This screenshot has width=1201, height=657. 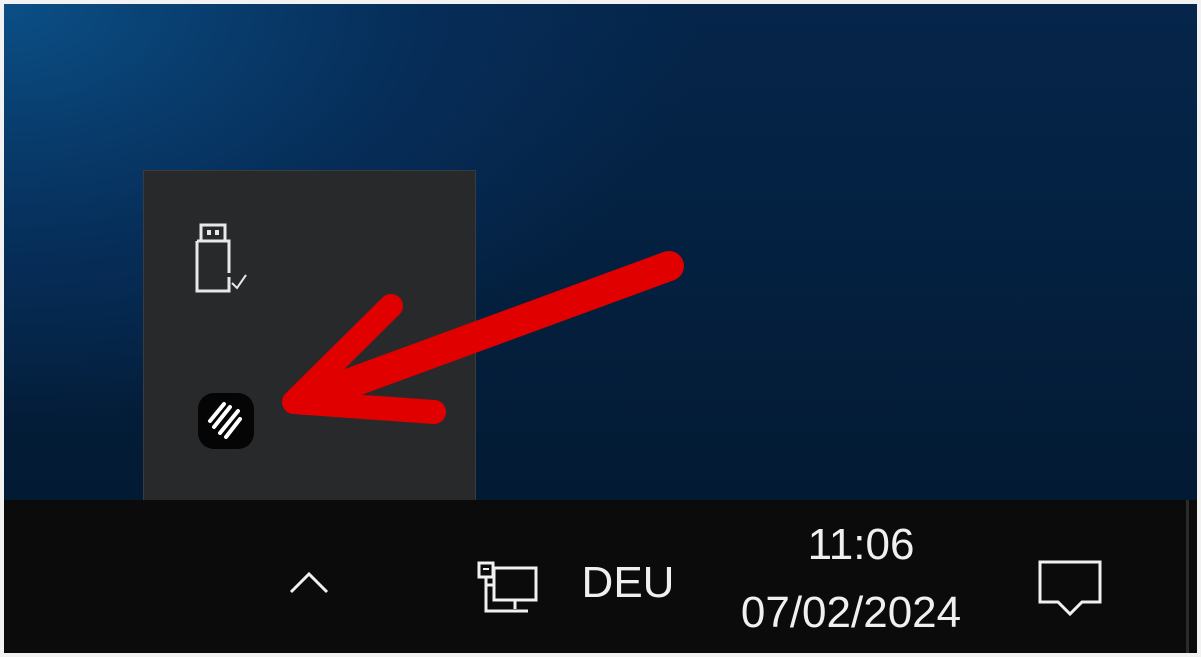 What do you see at coordinates (861, 544) in the screenshot?
I see `clock-time: 11:06` at bounding box center [861, 544].